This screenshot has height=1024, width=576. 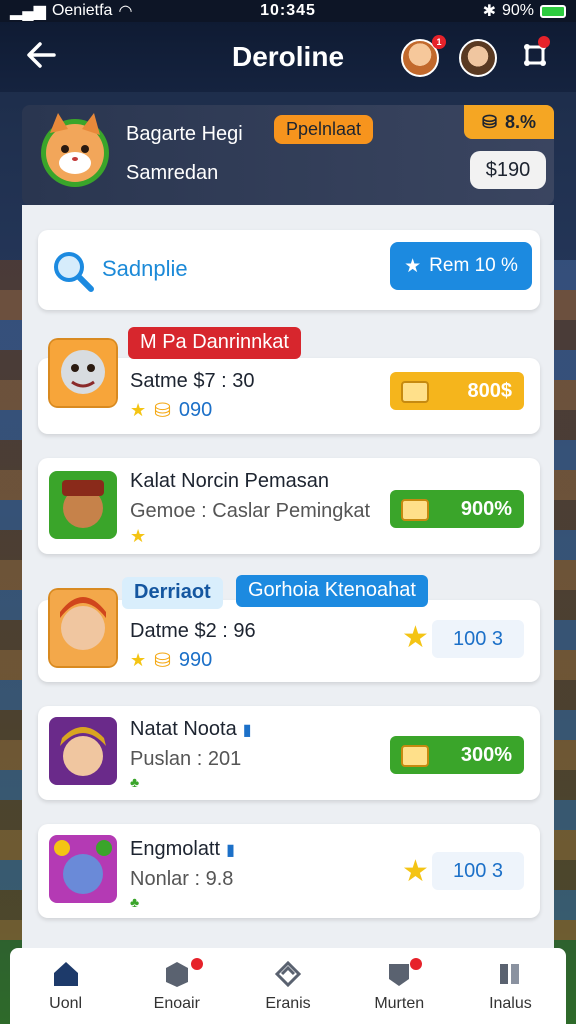 I want to click on coin-badge: ⛁ 8.%, so click(x=509, y=122).